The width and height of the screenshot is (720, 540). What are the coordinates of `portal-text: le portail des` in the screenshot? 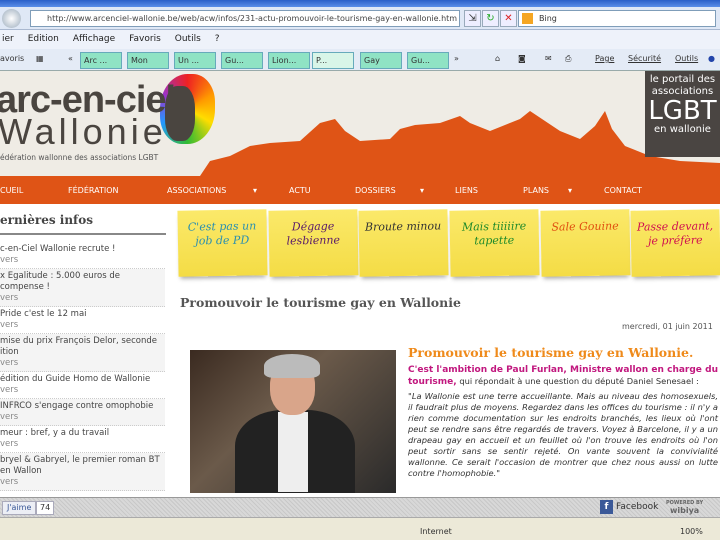 It's located at (682, 79).